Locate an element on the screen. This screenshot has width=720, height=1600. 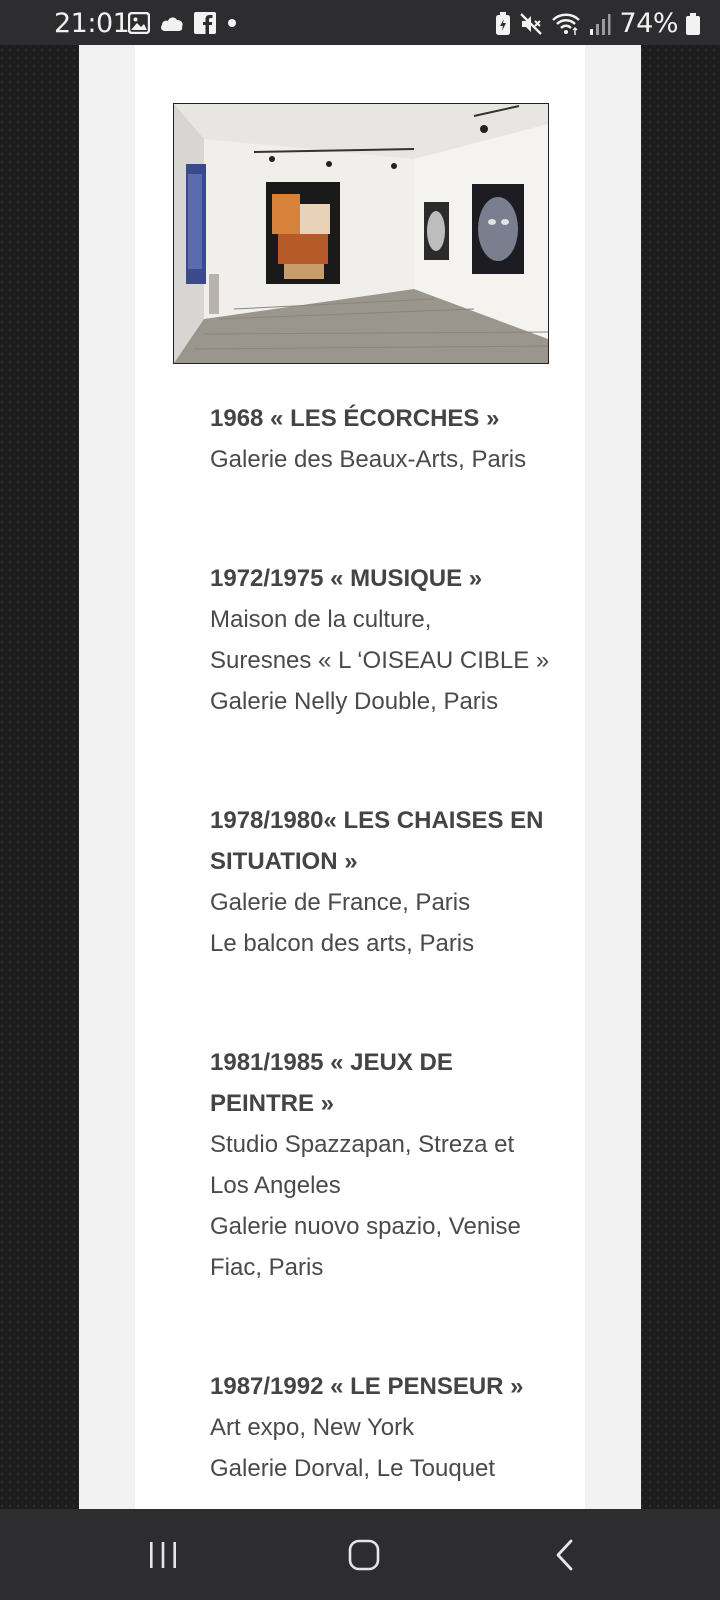
battery-icon is located at coordinates (693, 23).